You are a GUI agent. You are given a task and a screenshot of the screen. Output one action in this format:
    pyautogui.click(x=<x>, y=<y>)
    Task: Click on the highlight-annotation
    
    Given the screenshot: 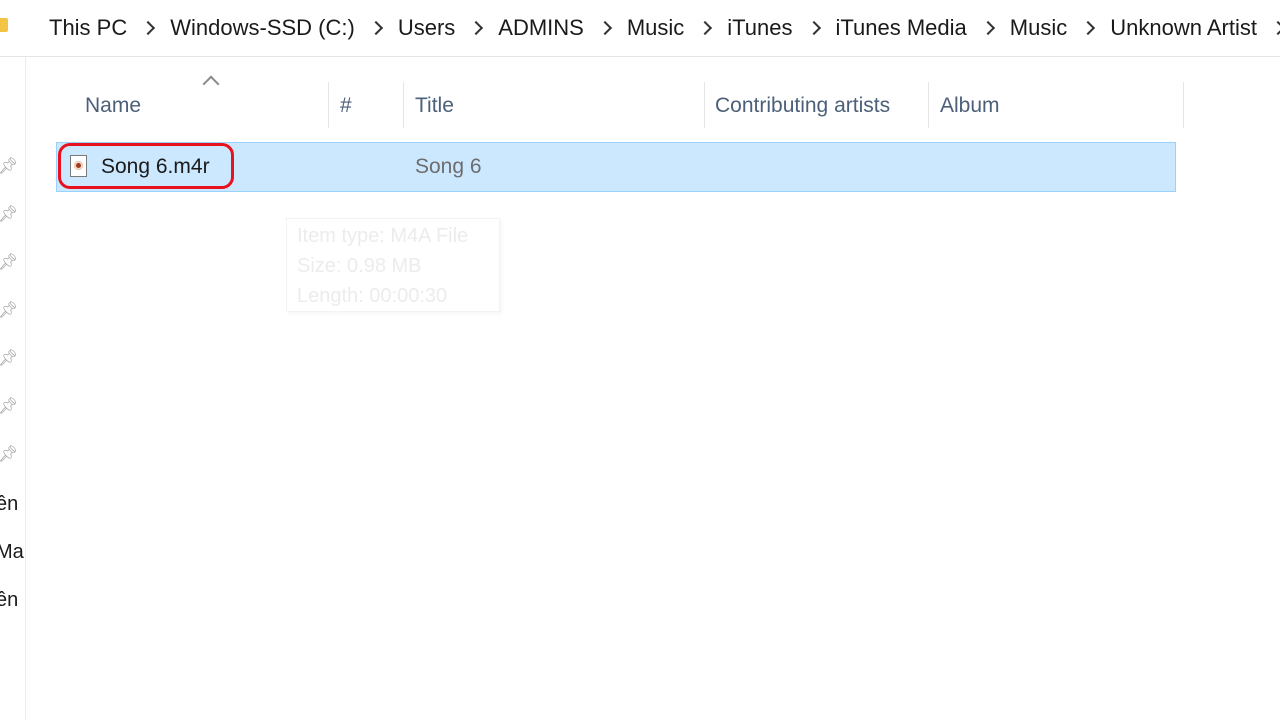 What is the action you would take?
    pyautogui.click(x=146, y=166)
    